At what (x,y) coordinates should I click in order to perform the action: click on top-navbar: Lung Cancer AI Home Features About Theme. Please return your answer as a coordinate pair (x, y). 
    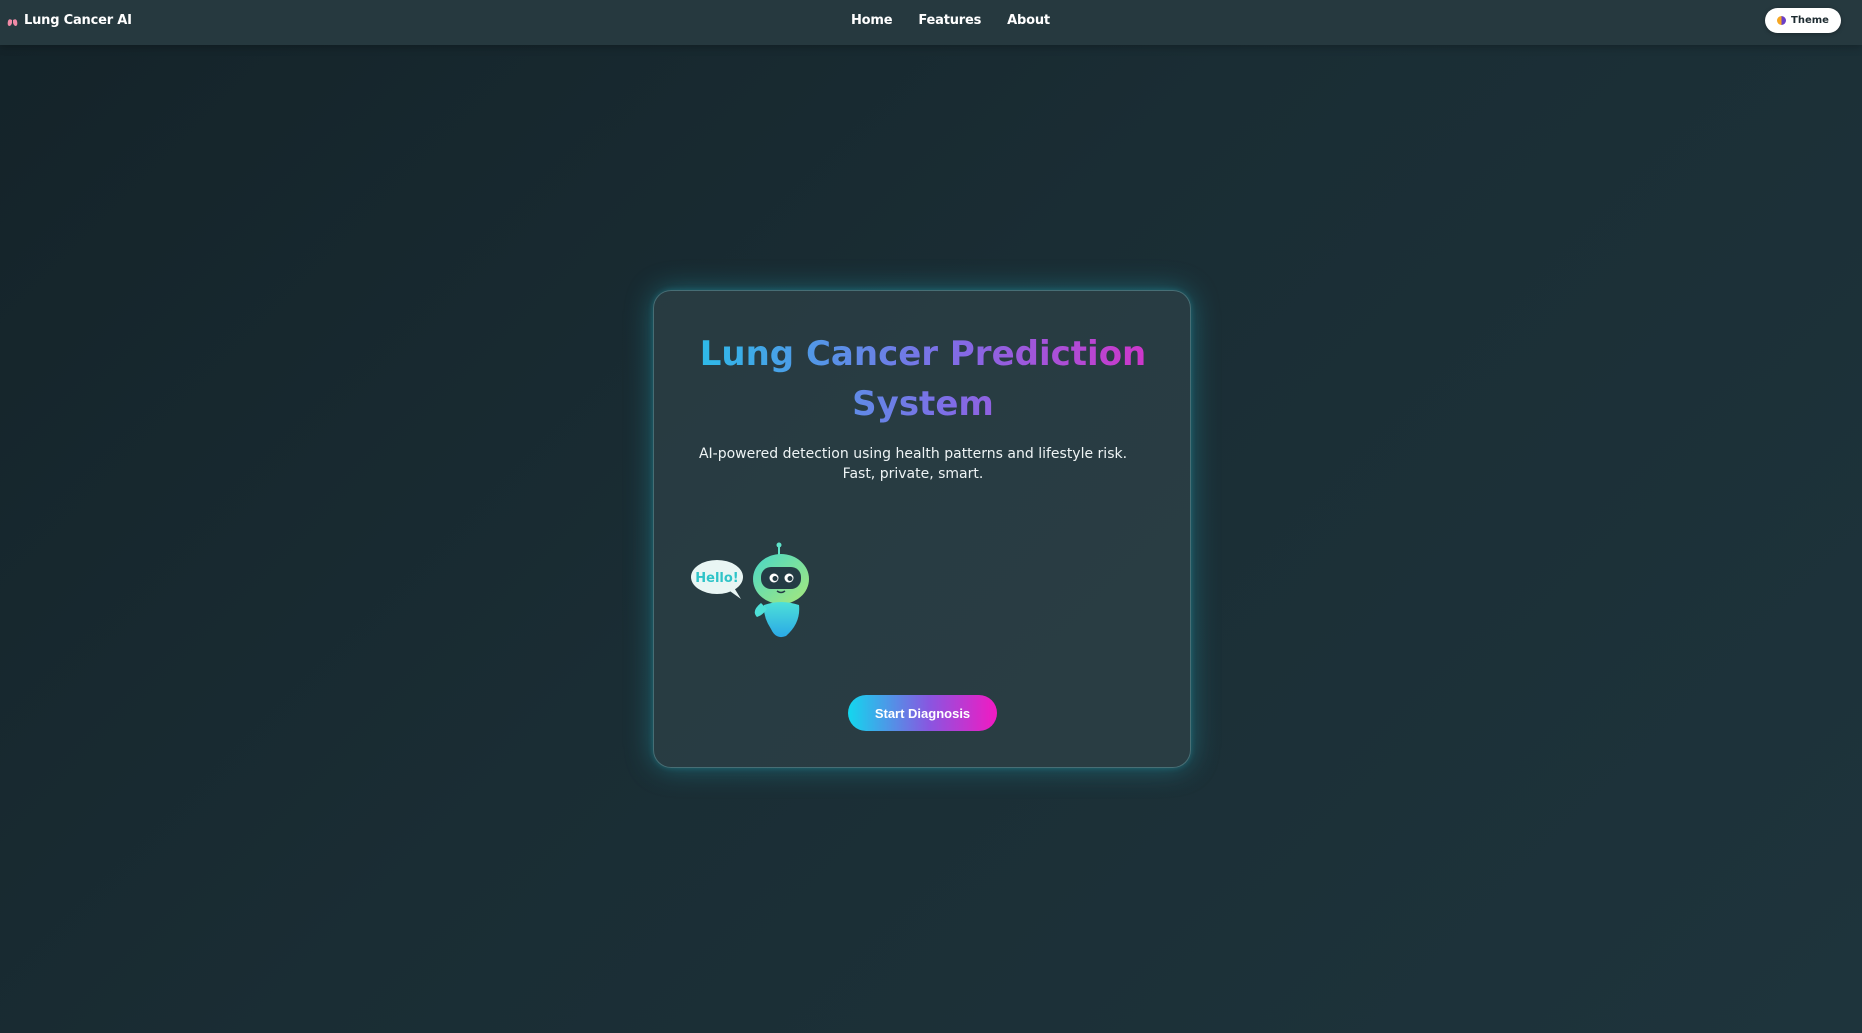
    Looking at the image, I should click on (931, 22).